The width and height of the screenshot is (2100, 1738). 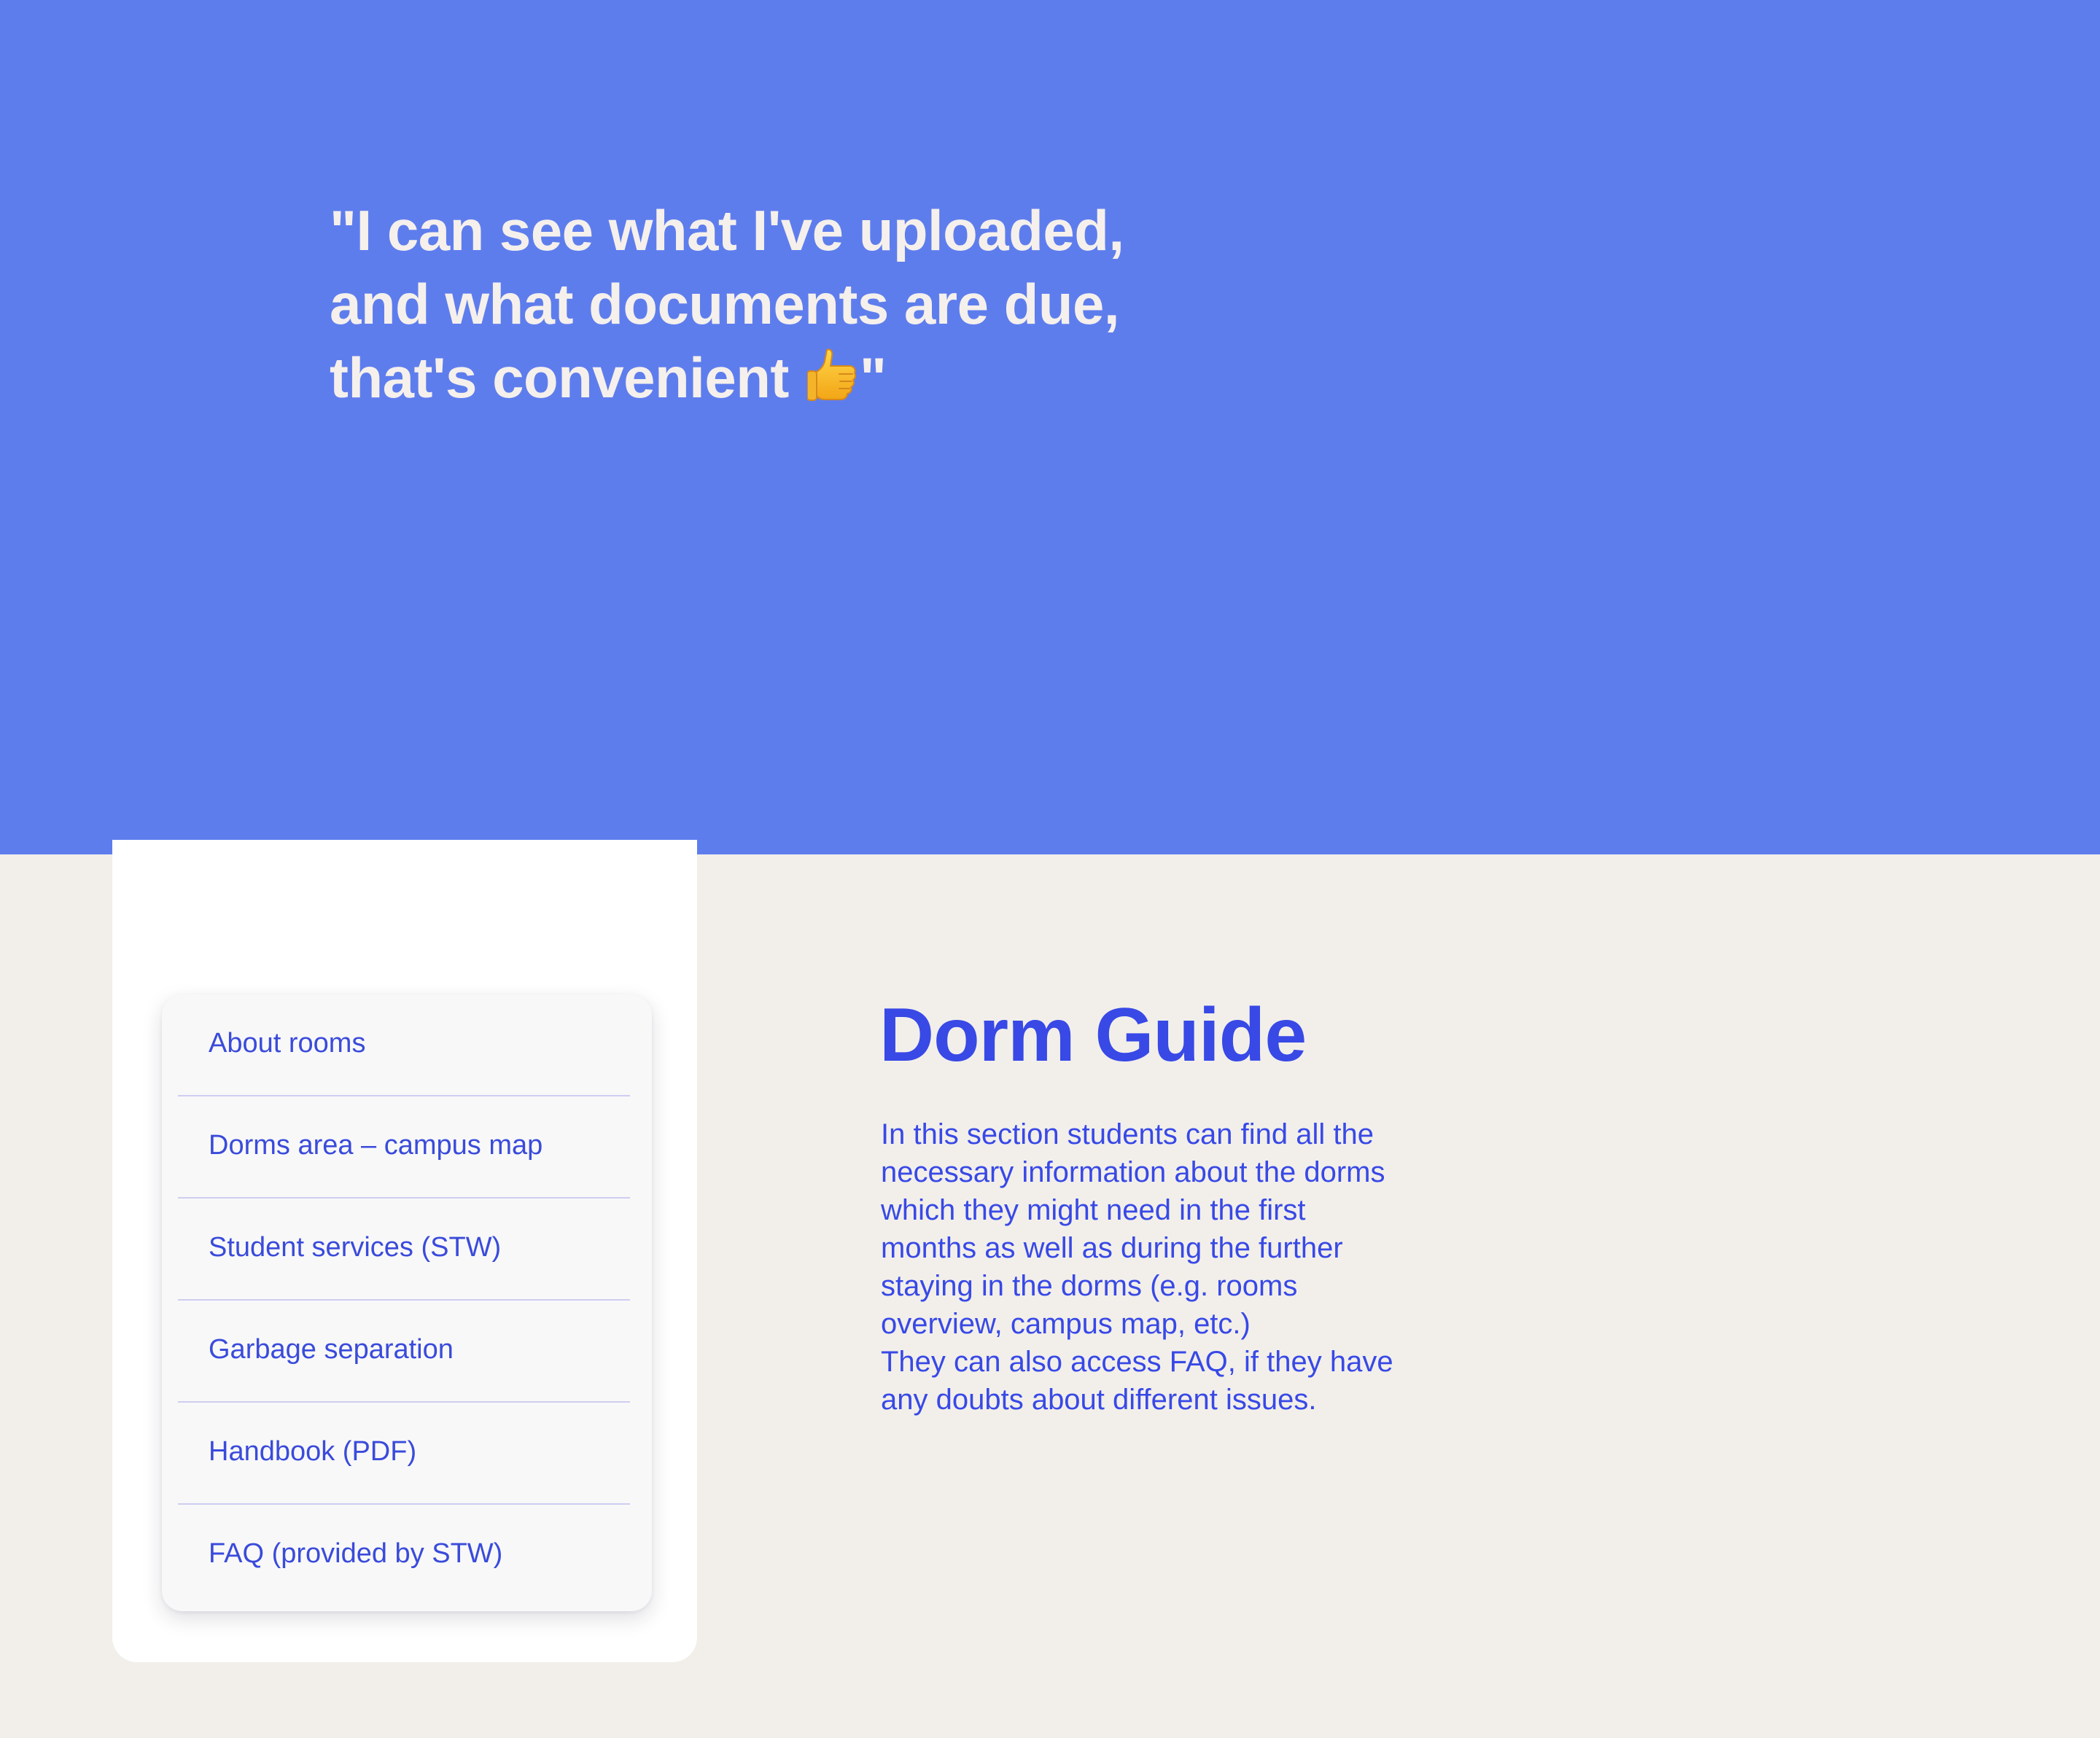 I want to click on menu-item-faq: FAQ (provided by STW), so click(x=404, y=1555).